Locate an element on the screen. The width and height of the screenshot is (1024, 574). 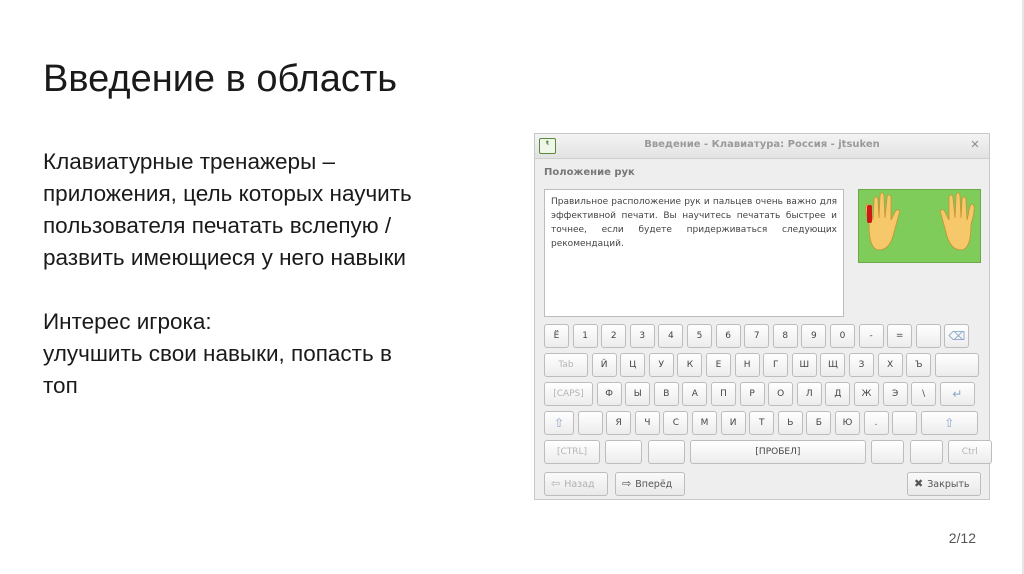
keyboard-key: Т is located at coordinates (762, 423).